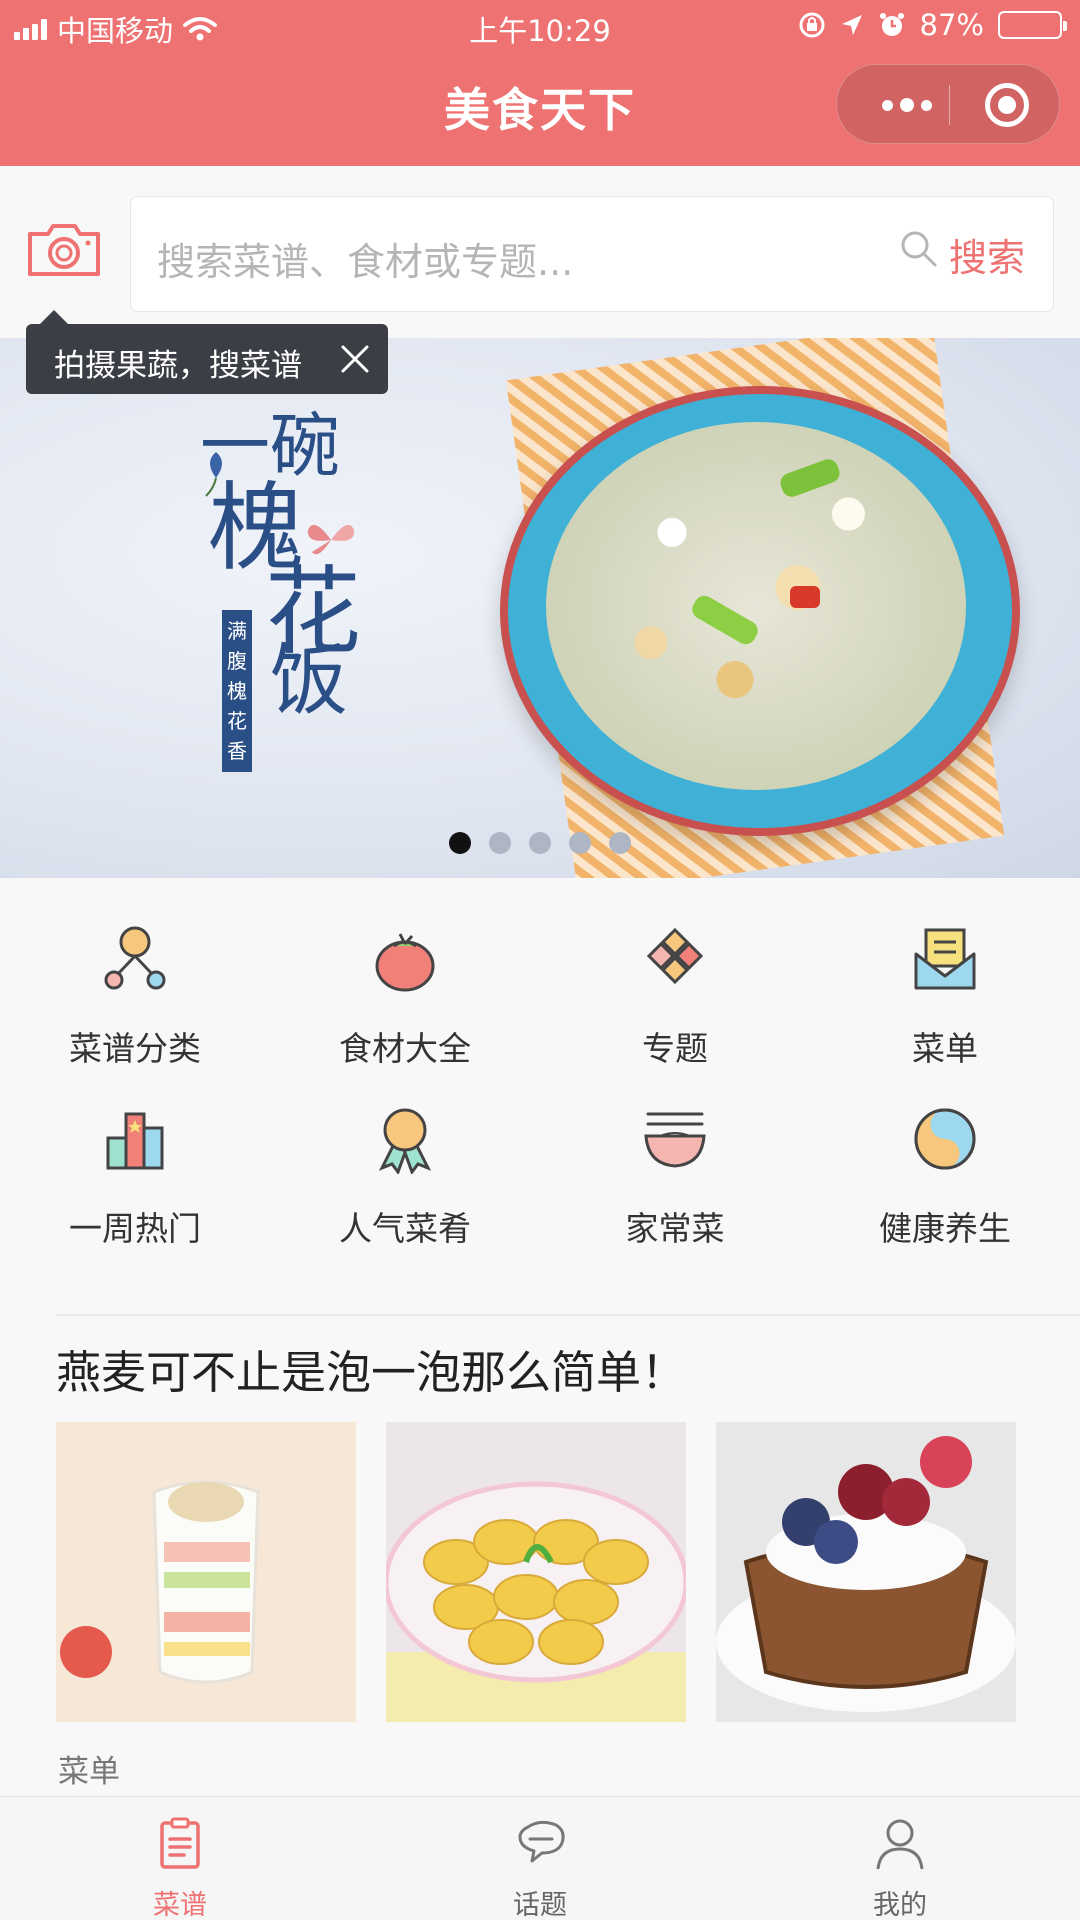 The image size is (1080, 1920). Describe the element at coordinates (675, 1140) in the screenshot. I see `noodle-bowl-icon` at that location.